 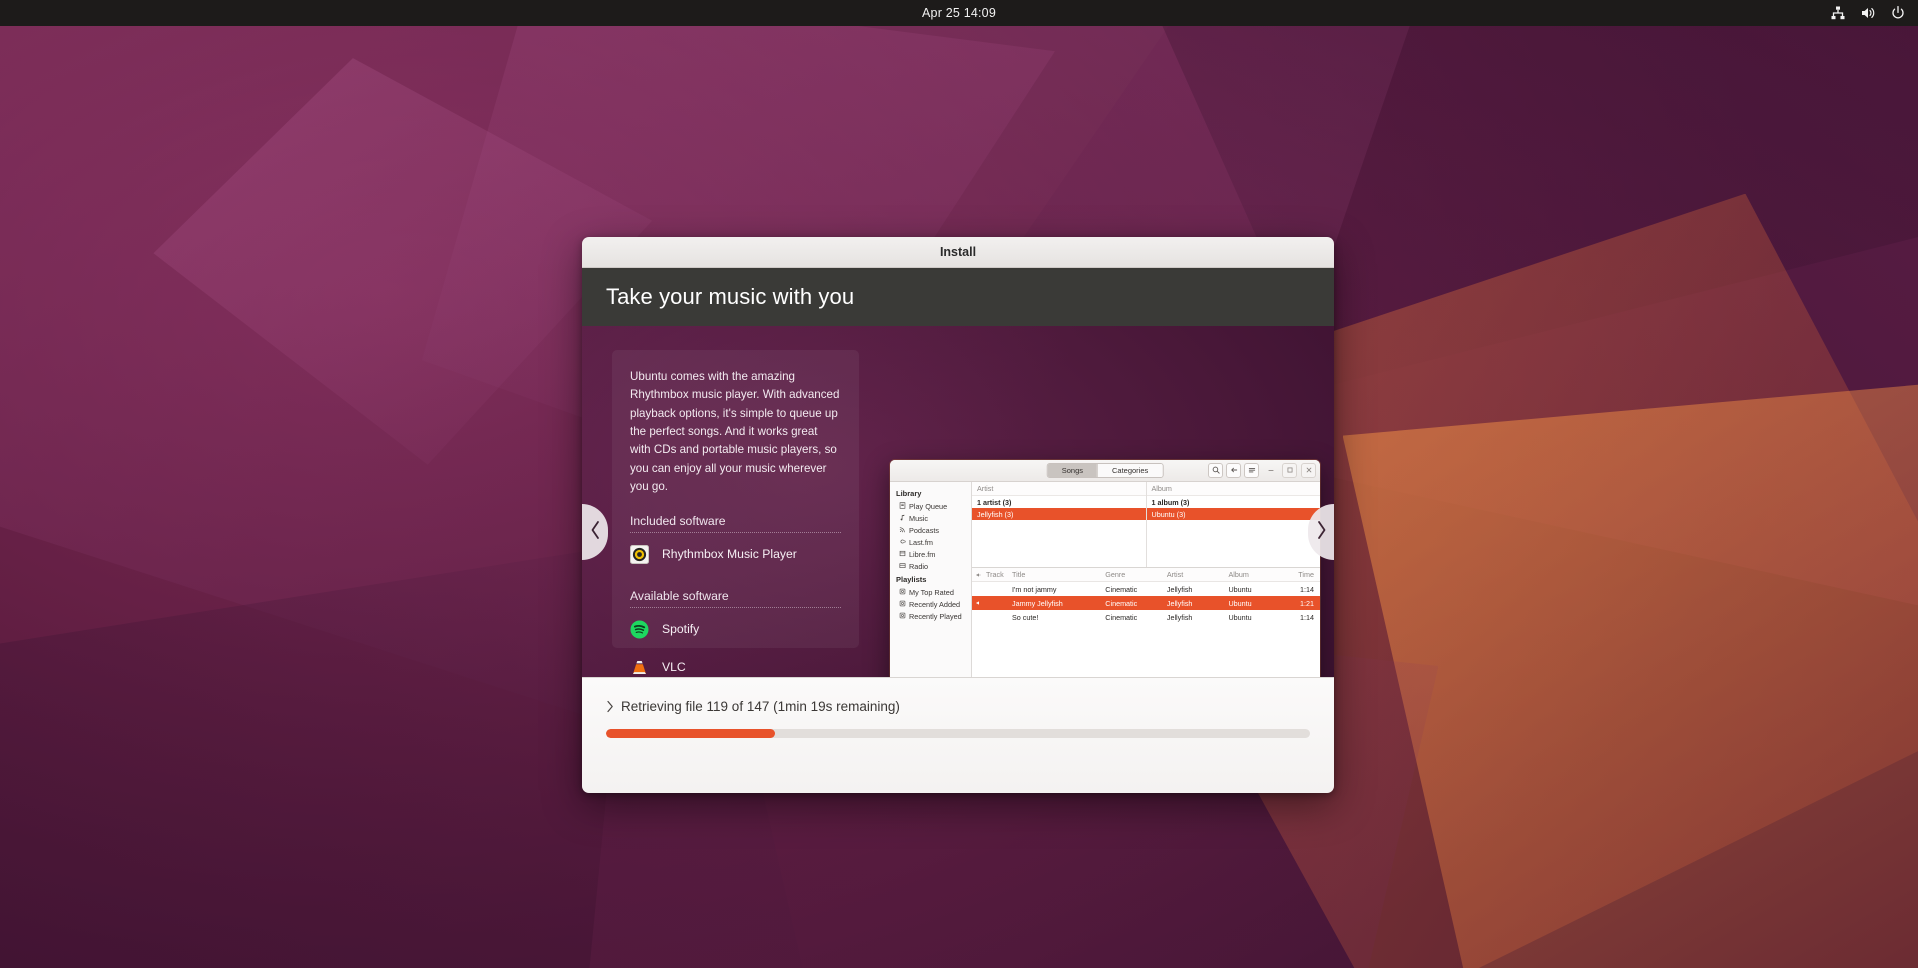 I want to click on chevron-left-icon, so click(x=595, y=532).